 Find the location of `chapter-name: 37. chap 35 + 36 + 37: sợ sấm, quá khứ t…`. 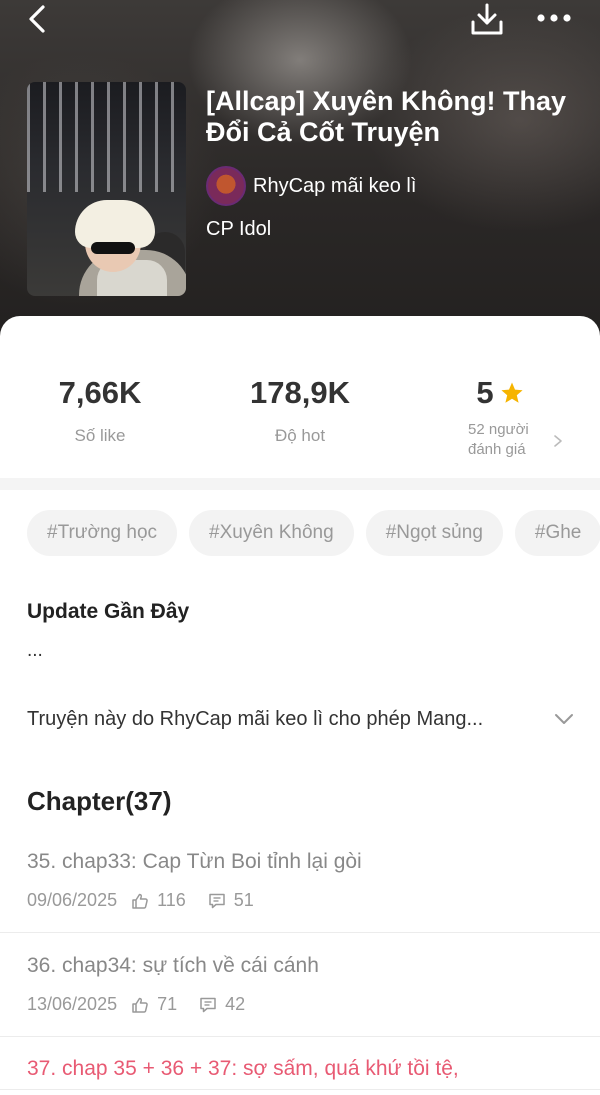

chapter-name: 37. chap 35 + 36 + 37: sợ sấm, quá khứ t… is located at coordinates (243, 1068).